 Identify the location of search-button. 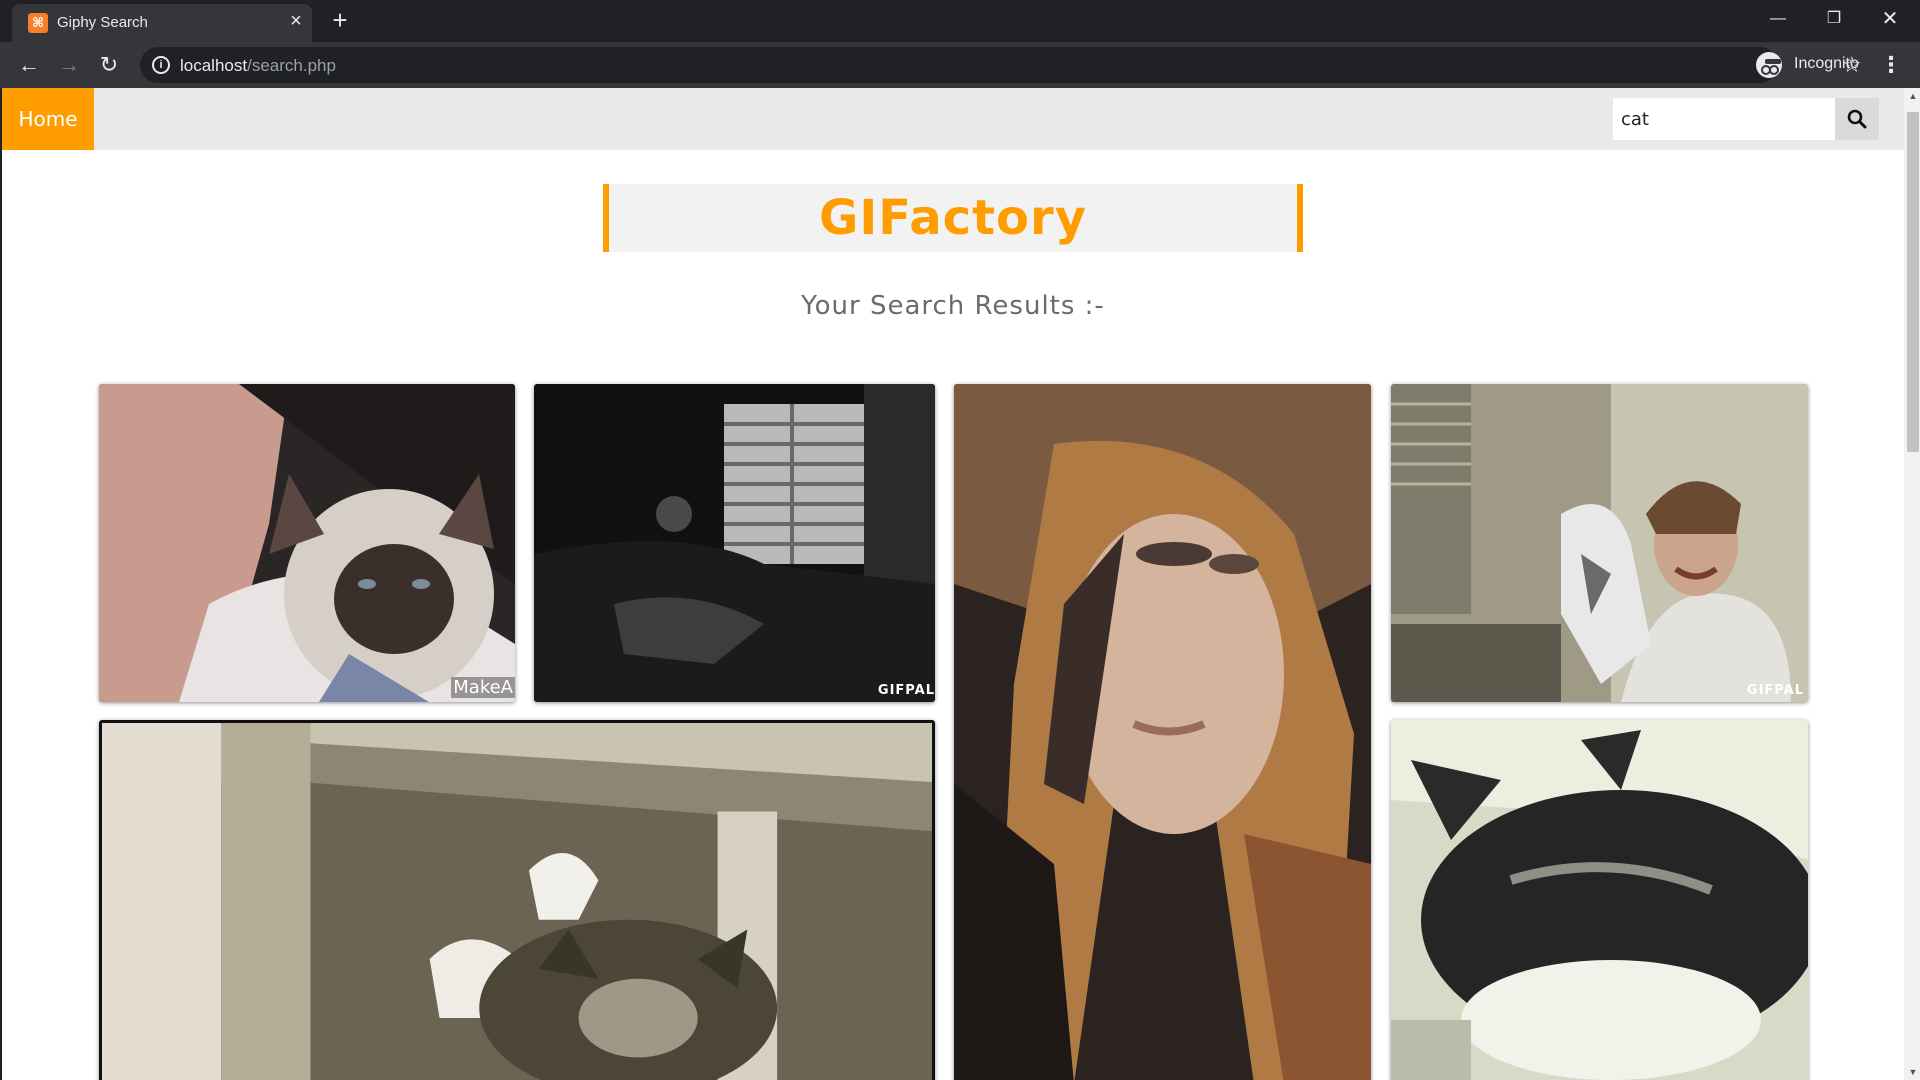
(1857, 119).